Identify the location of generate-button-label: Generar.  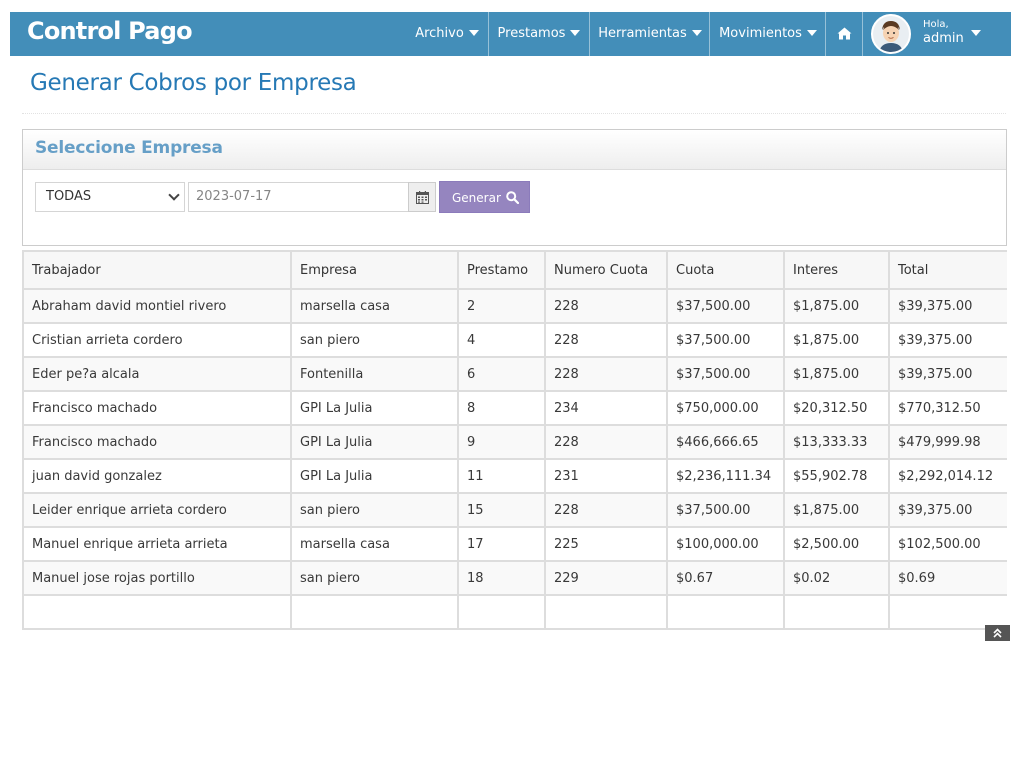
(476, 198).